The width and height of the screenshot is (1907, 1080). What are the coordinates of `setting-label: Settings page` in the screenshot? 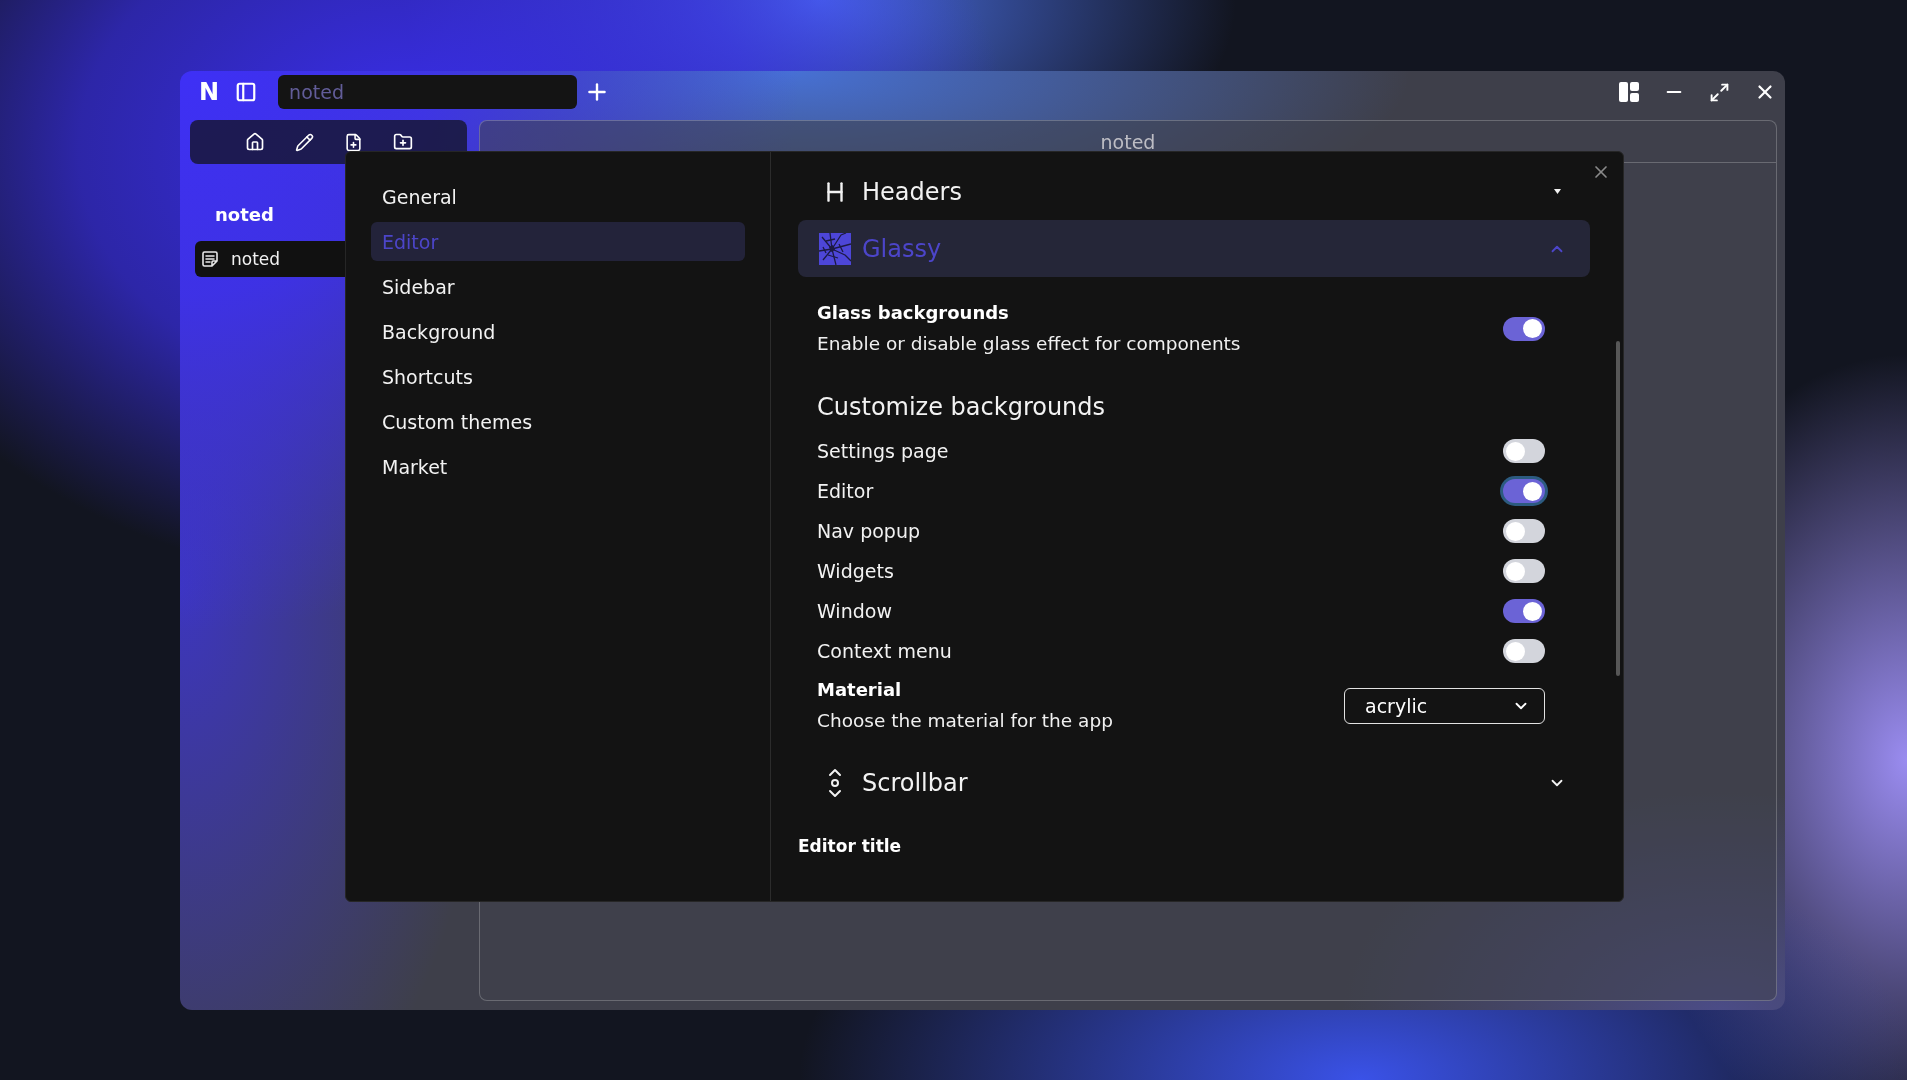 It's located at (883, 451).